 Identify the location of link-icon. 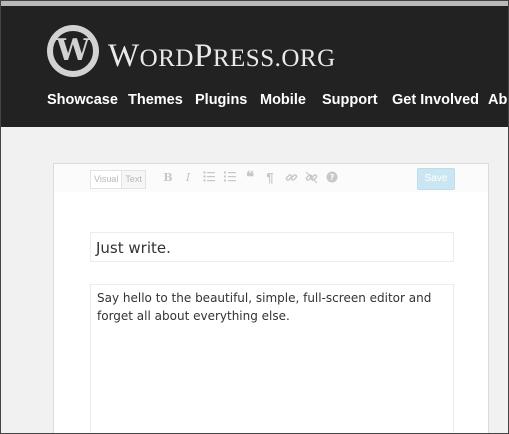
(291, 178).